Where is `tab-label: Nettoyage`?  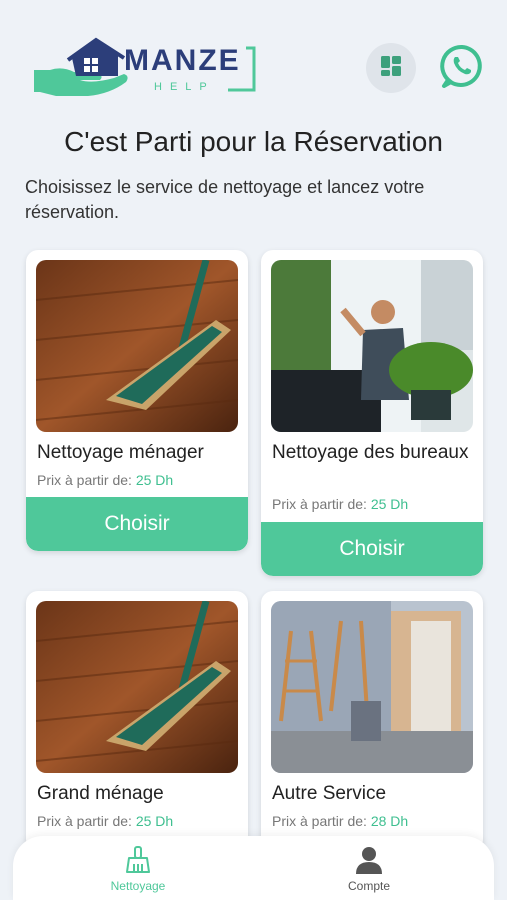
tab-label: Nettoyage is located at coordinates (138, 886).